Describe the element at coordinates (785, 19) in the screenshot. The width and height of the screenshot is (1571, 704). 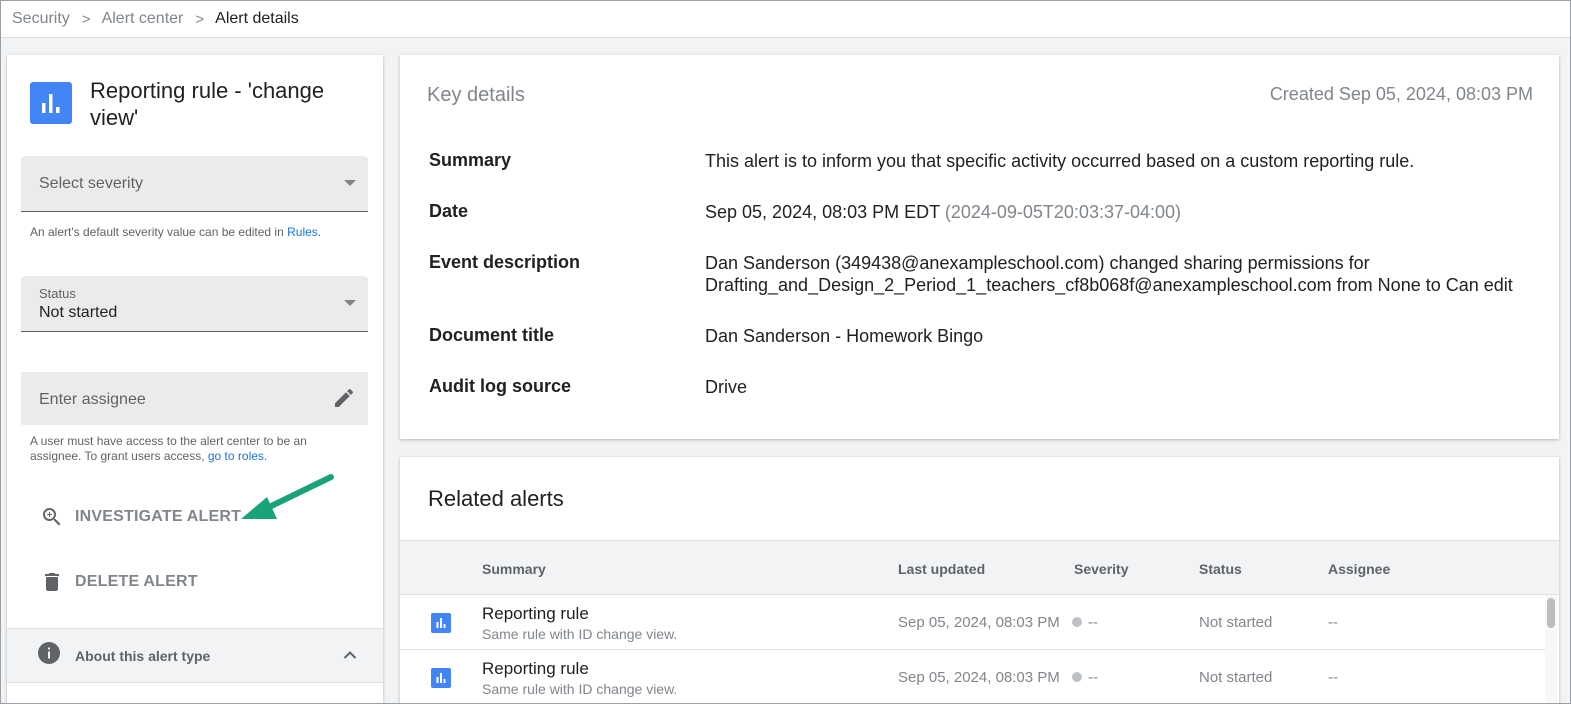
I see `breadcrumb: Security > Alert center > Alert details` at that location.